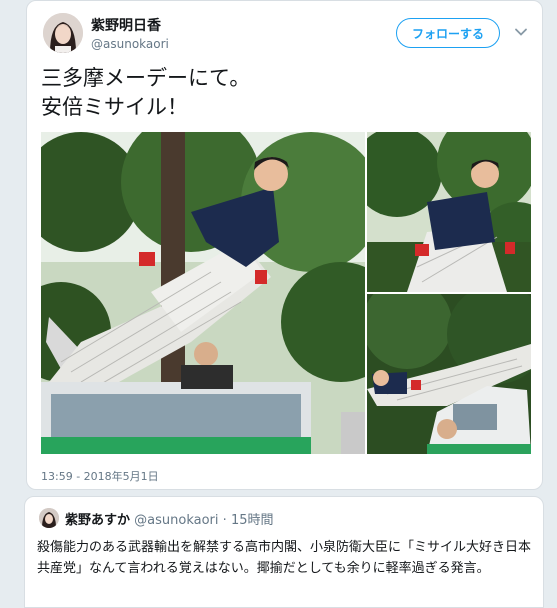 This screenshot has height=608, width=557. What do you see at coordinates (100, 476) in the screenshot?
I see `timestamp: 13:59 - 2018年5月1日` at bounding box center [100, 476].